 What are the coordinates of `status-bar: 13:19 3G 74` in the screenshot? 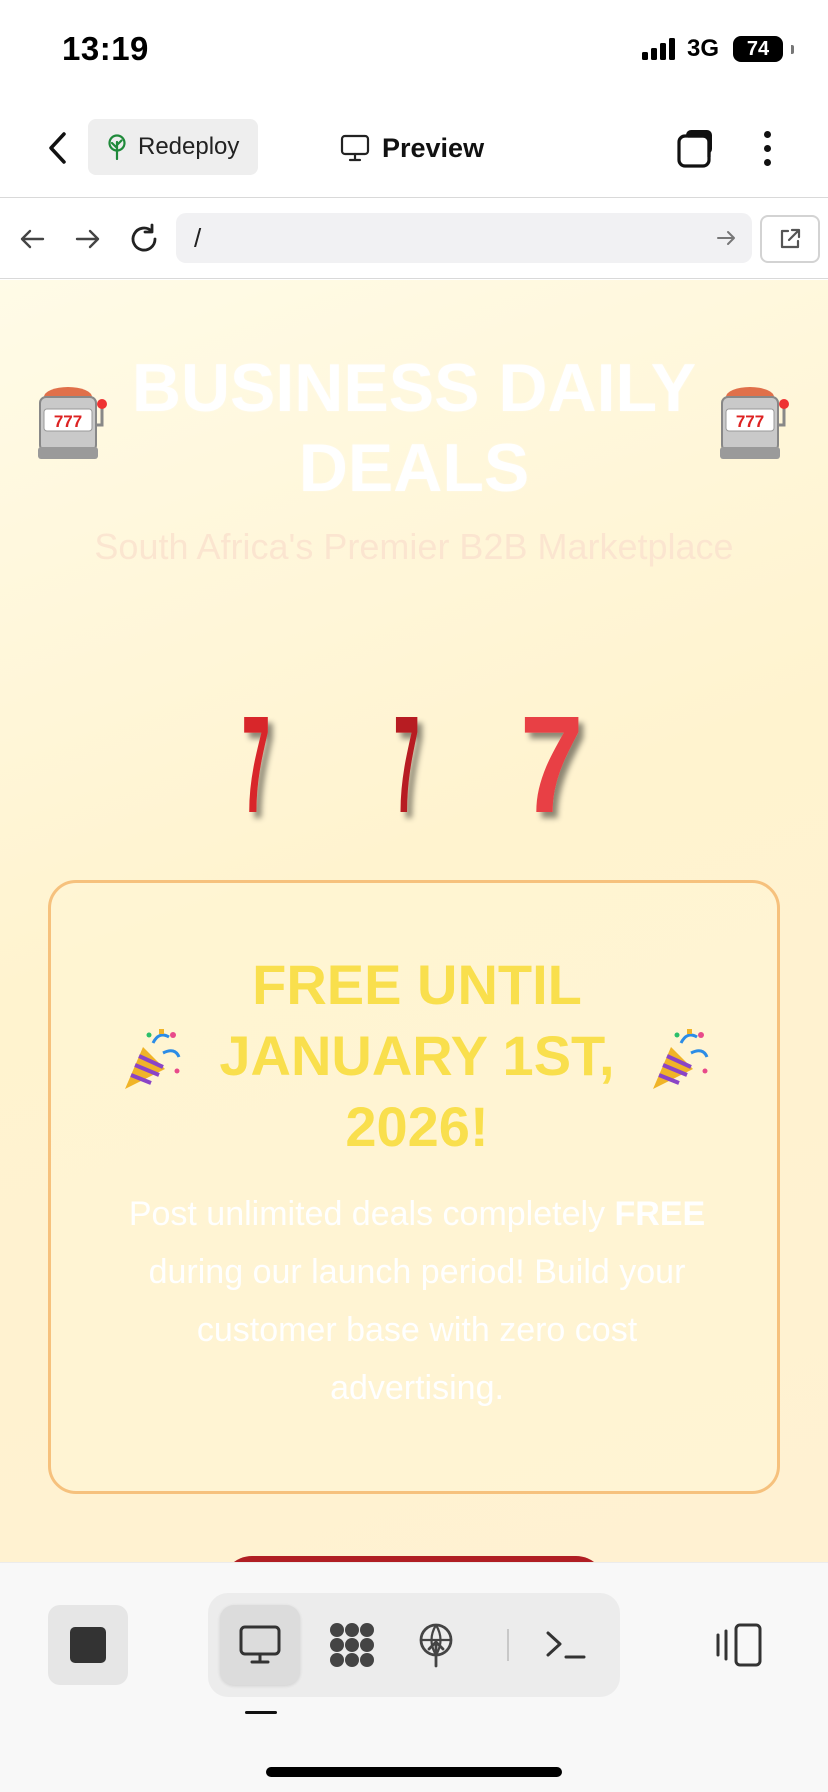 It's located at (414, 50).